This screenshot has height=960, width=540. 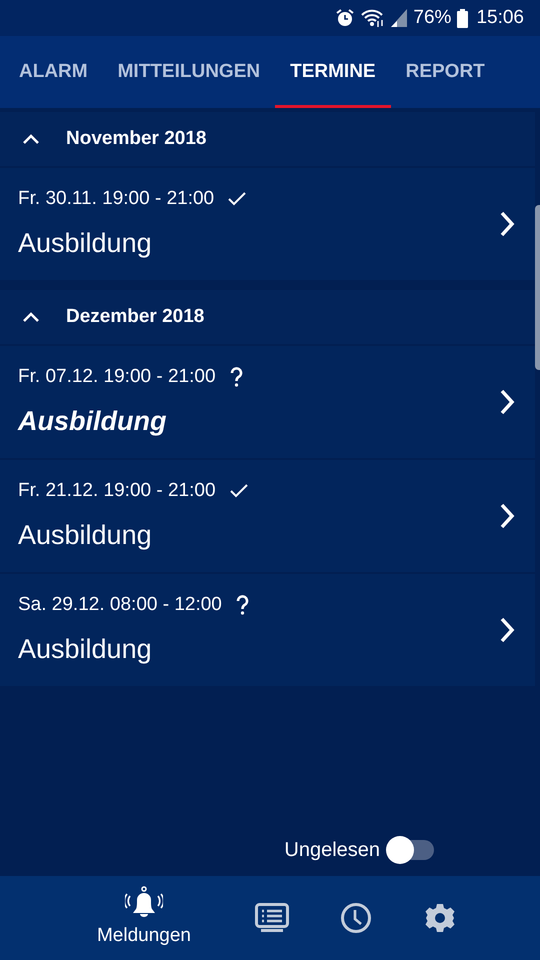 I want to click on settings-icon, so click(x=440, y=918).